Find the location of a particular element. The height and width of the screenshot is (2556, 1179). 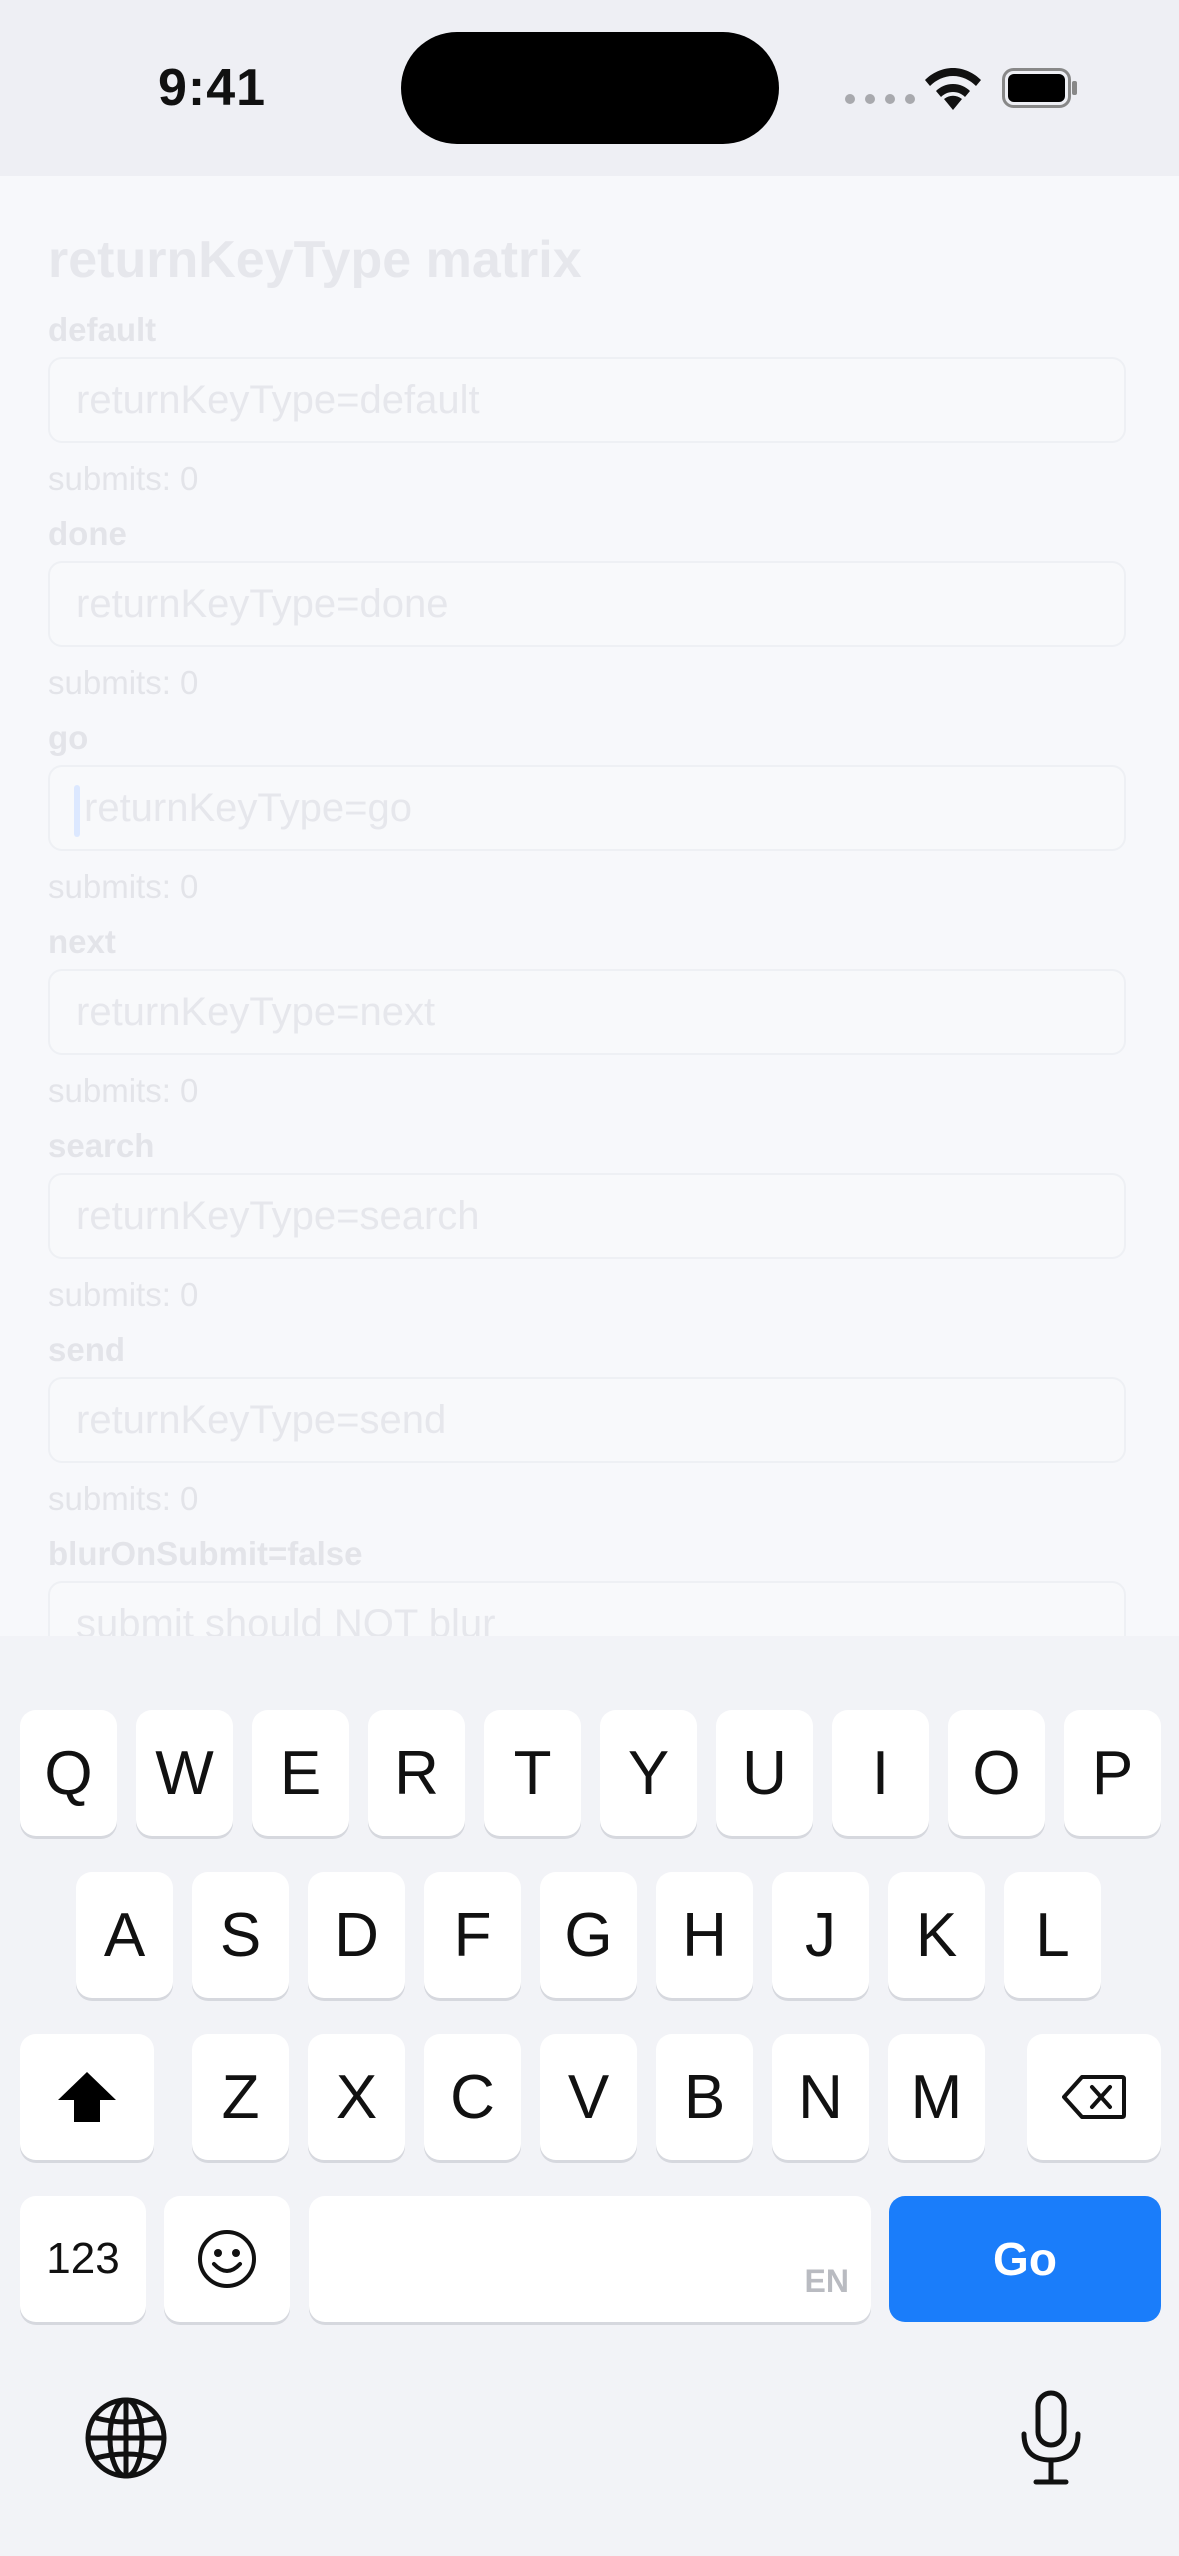

microphone-icon is located at coordinates (1051, 2438).